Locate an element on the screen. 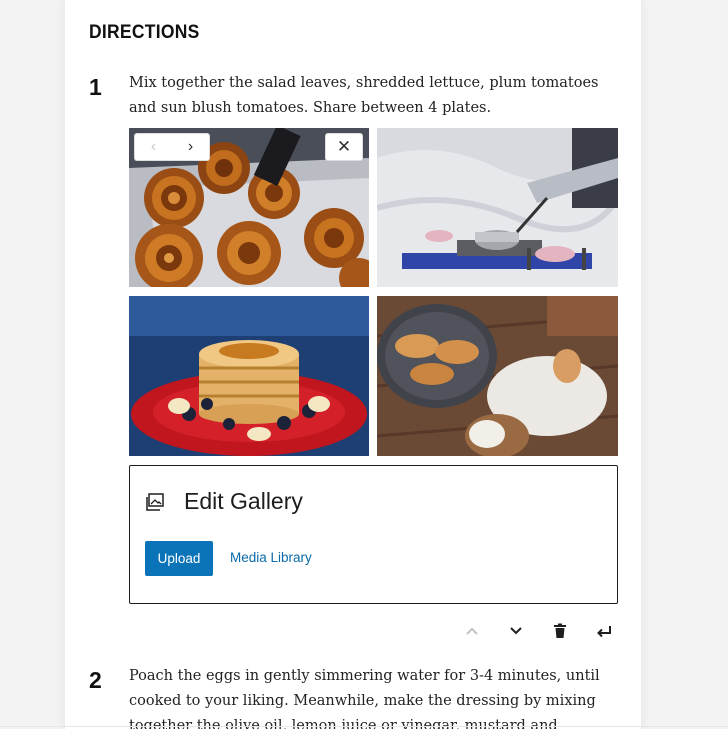  move-down-button is located at coordinates (516, 631).